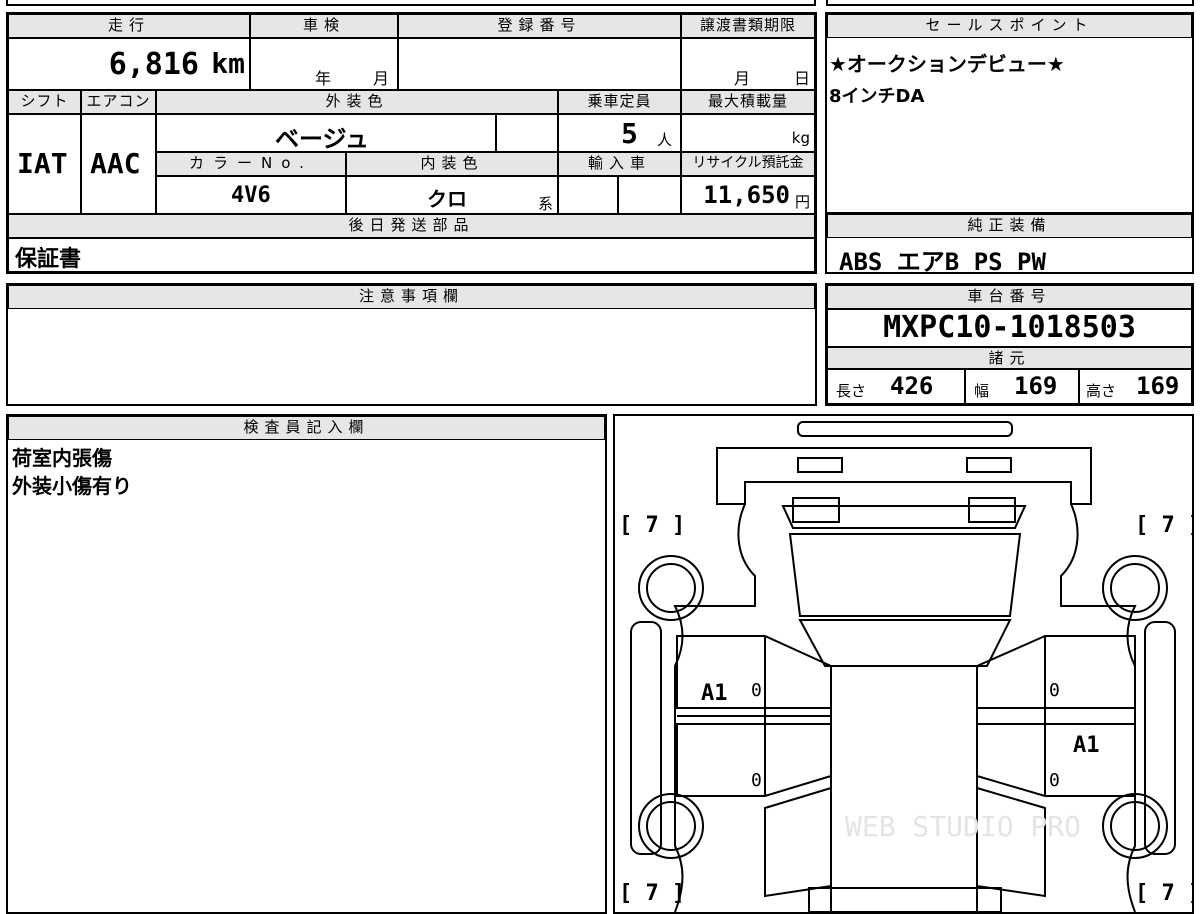 Image resolution: width=1200 pixels, height=914 pixels. What do you see at coordinates (798, 842) in the screenshot?
I see `left-rear-quarter` at bounding box center [798, 842].